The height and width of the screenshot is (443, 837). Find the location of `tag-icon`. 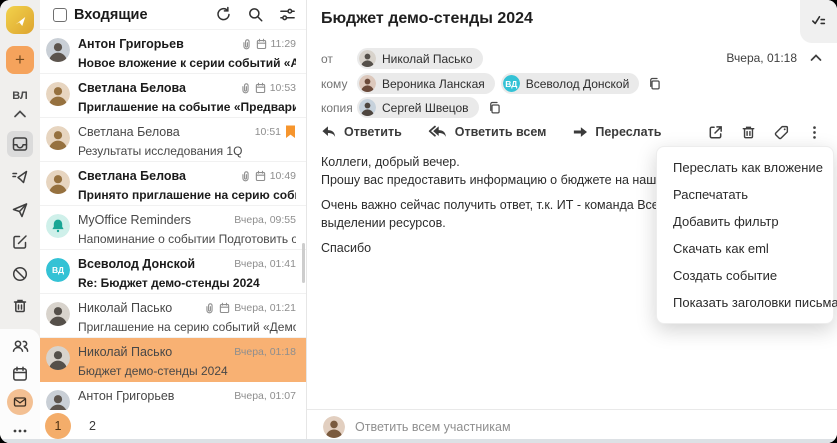

tag-icon is located at coordinates (781, 132).